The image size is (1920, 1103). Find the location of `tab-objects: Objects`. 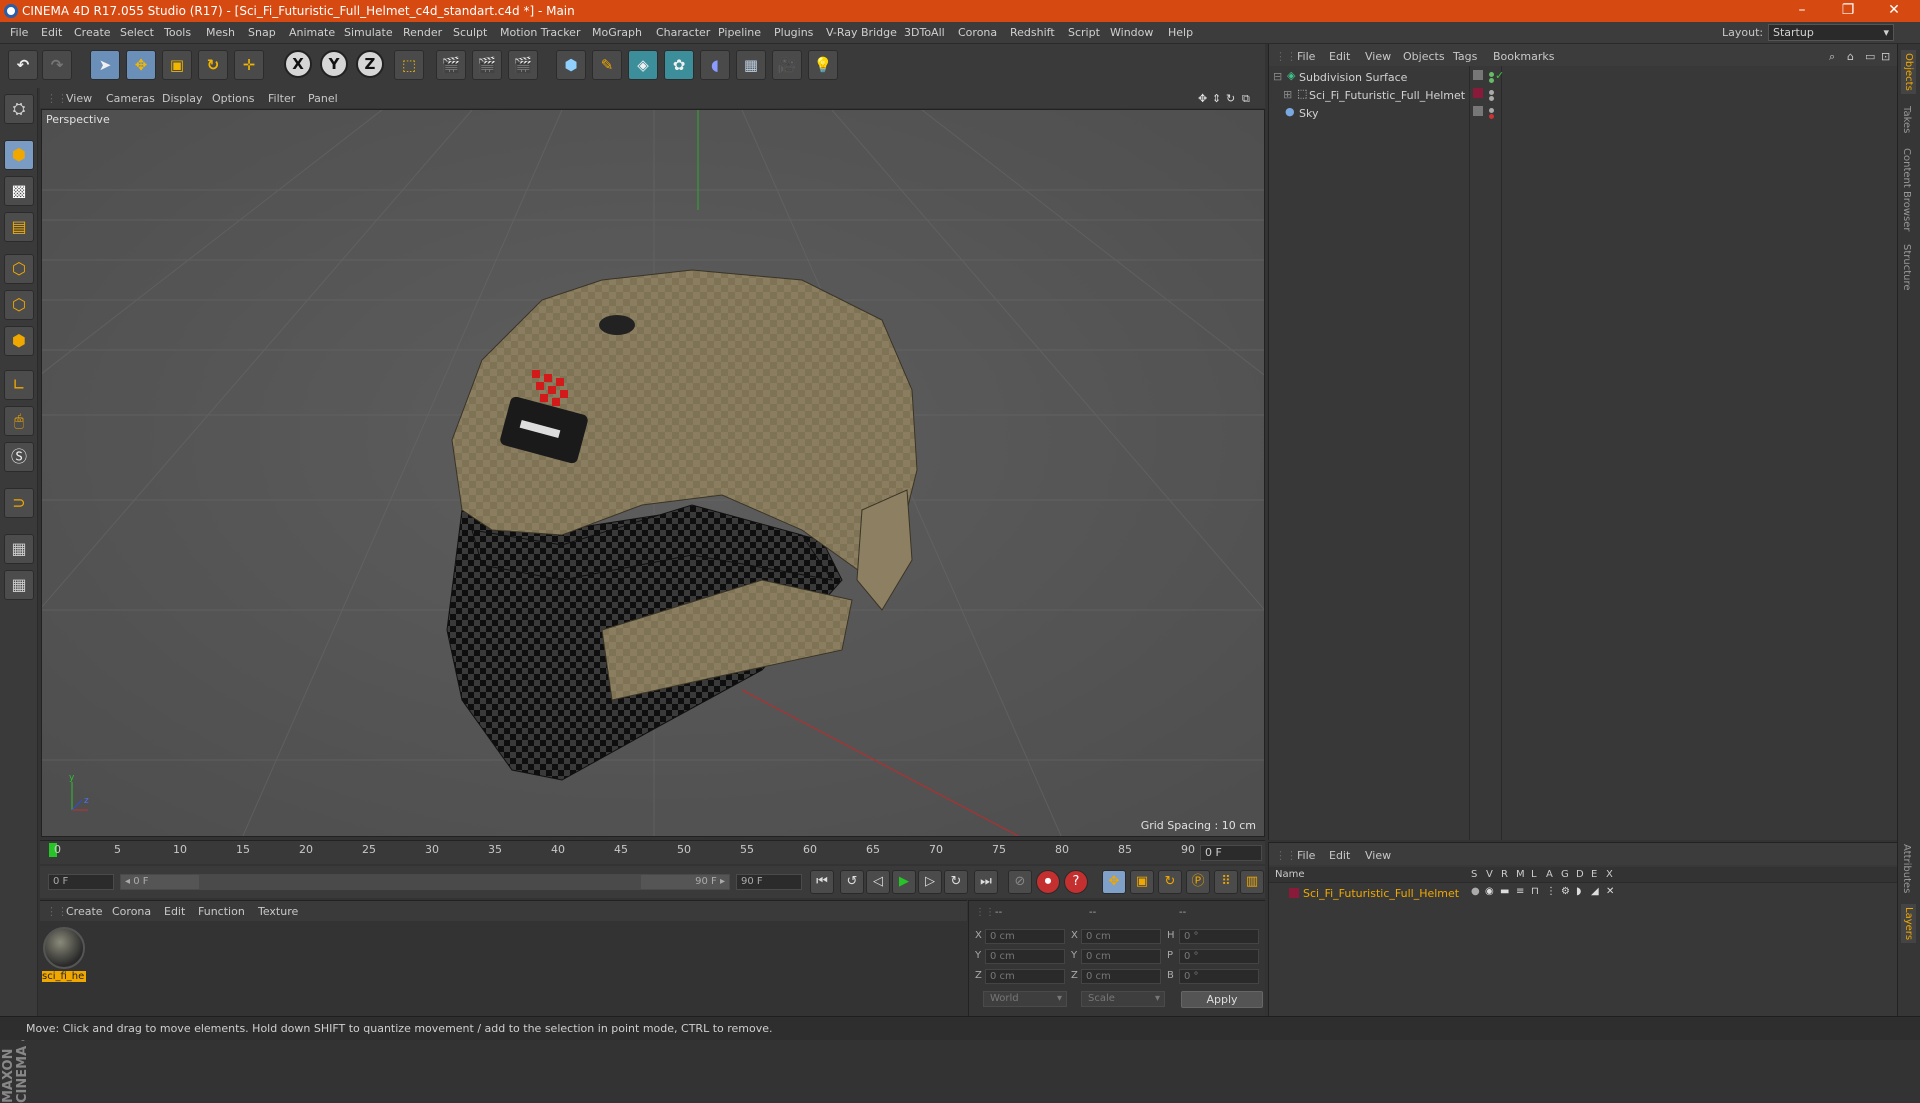

tab-objects: Objects is located at coordinates (1908, 72).